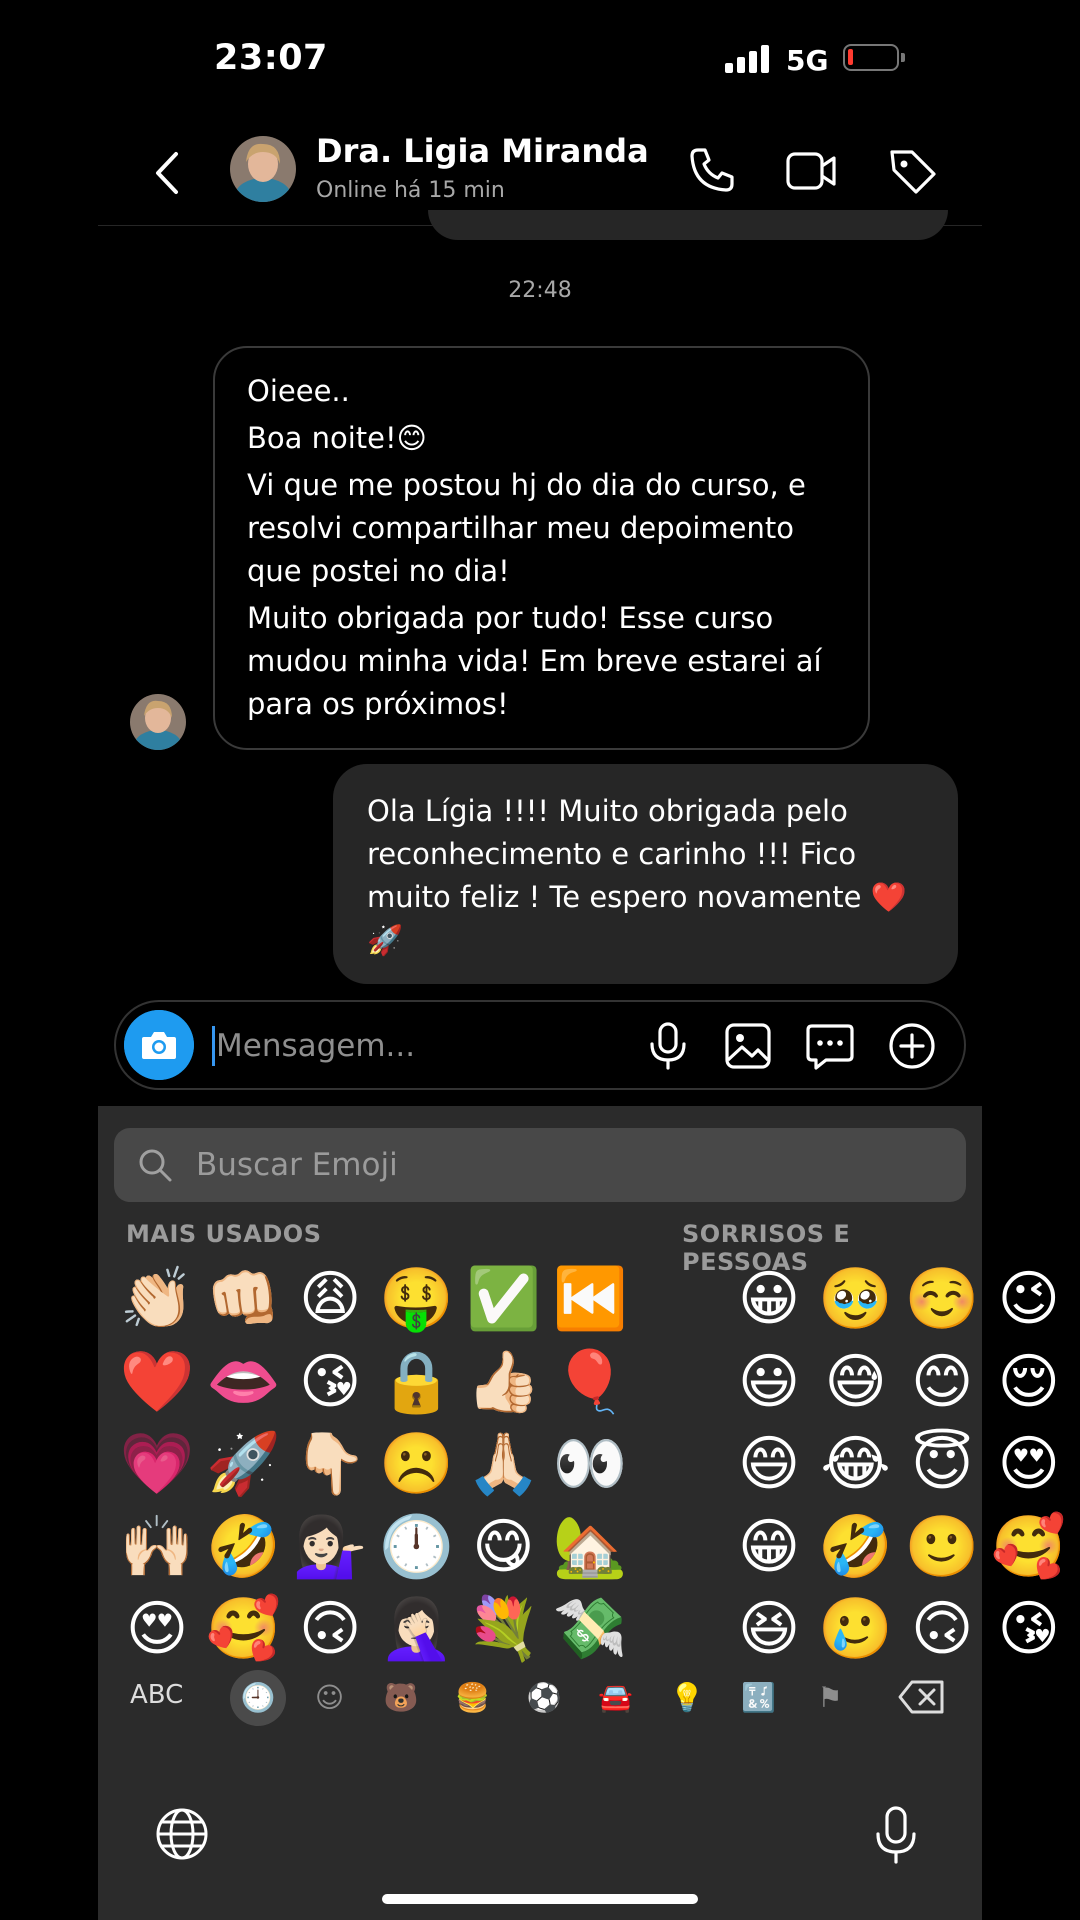  What do you see at coordinates (159, 1045) in the screenshot?
I see `camera-icon` at bounding box center [159, 1045].